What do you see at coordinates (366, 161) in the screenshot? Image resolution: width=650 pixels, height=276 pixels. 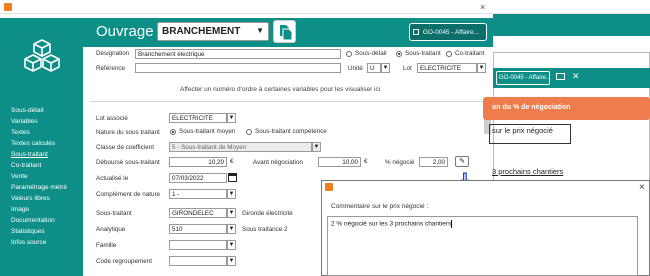 I see `avant-nego-currency: €` at bounding box center [366, 161].